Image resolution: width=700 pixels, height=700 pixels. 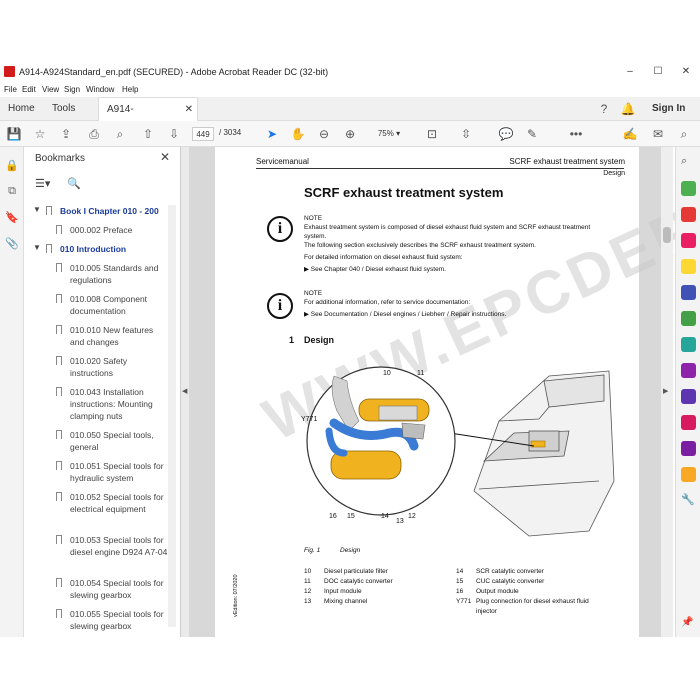 I want to click on email-icon: ✉, so click(x=658, y=134).